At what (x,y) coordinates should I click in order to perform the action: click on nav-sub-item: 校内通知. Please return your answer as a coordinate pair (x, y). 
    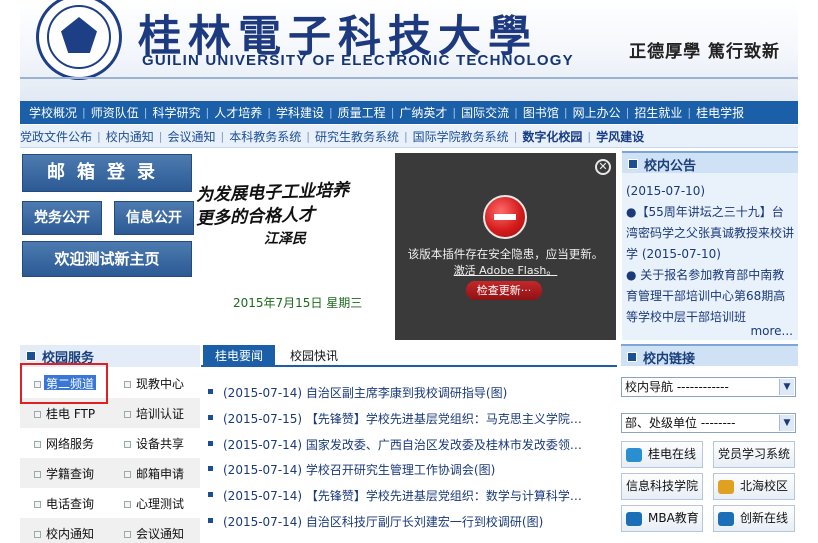
    Looking at the image, I should click on (130, 136).